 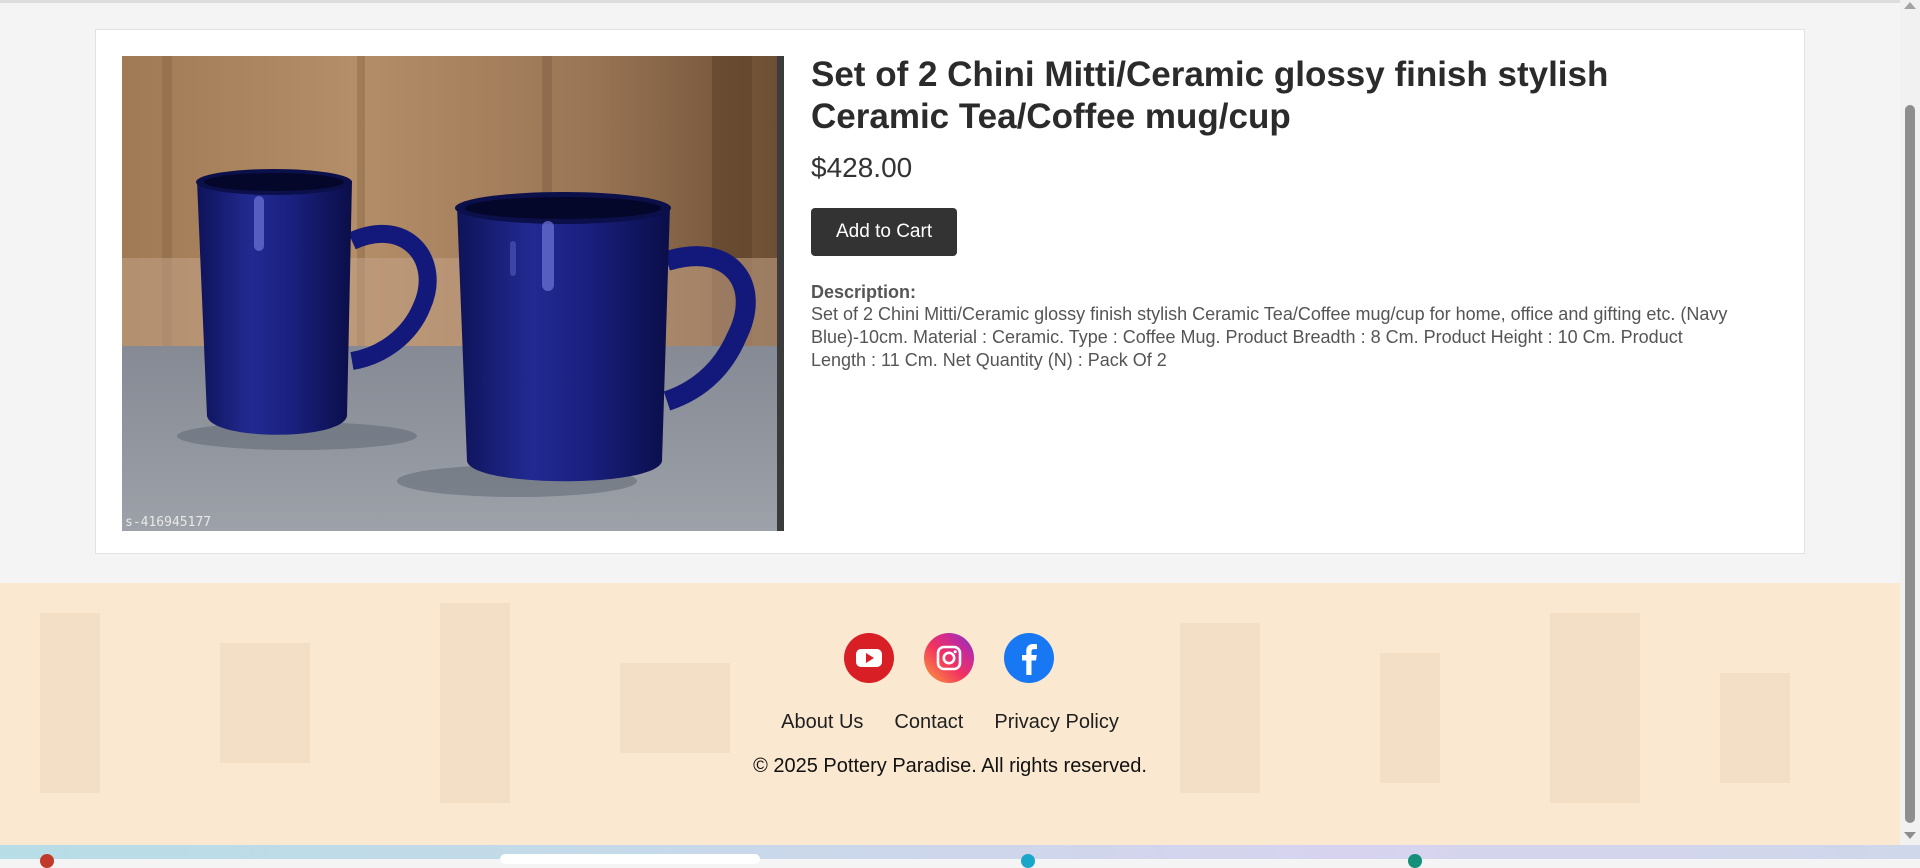 I want to click on footer-links: About Us Contact Privacy Policy, so click(x=950, y=722).